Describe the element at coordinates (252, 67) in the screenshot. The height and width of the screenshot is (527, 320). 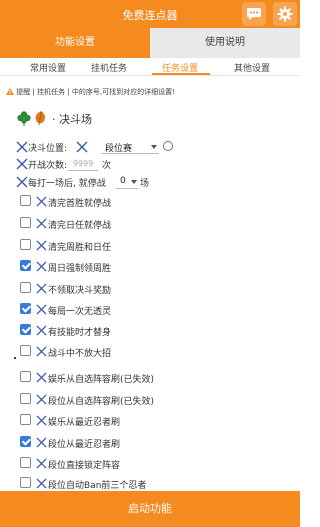
I see `subtab-other-settings: 其他设置` at that location.